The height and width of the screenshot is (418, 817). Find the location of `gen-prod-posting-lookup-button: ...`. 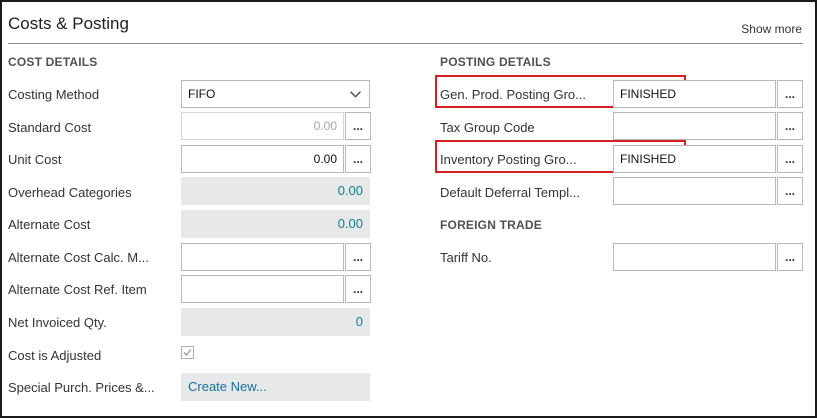

gen-prod-posting-lookup-button: ... is located at coordinates (790, 94).